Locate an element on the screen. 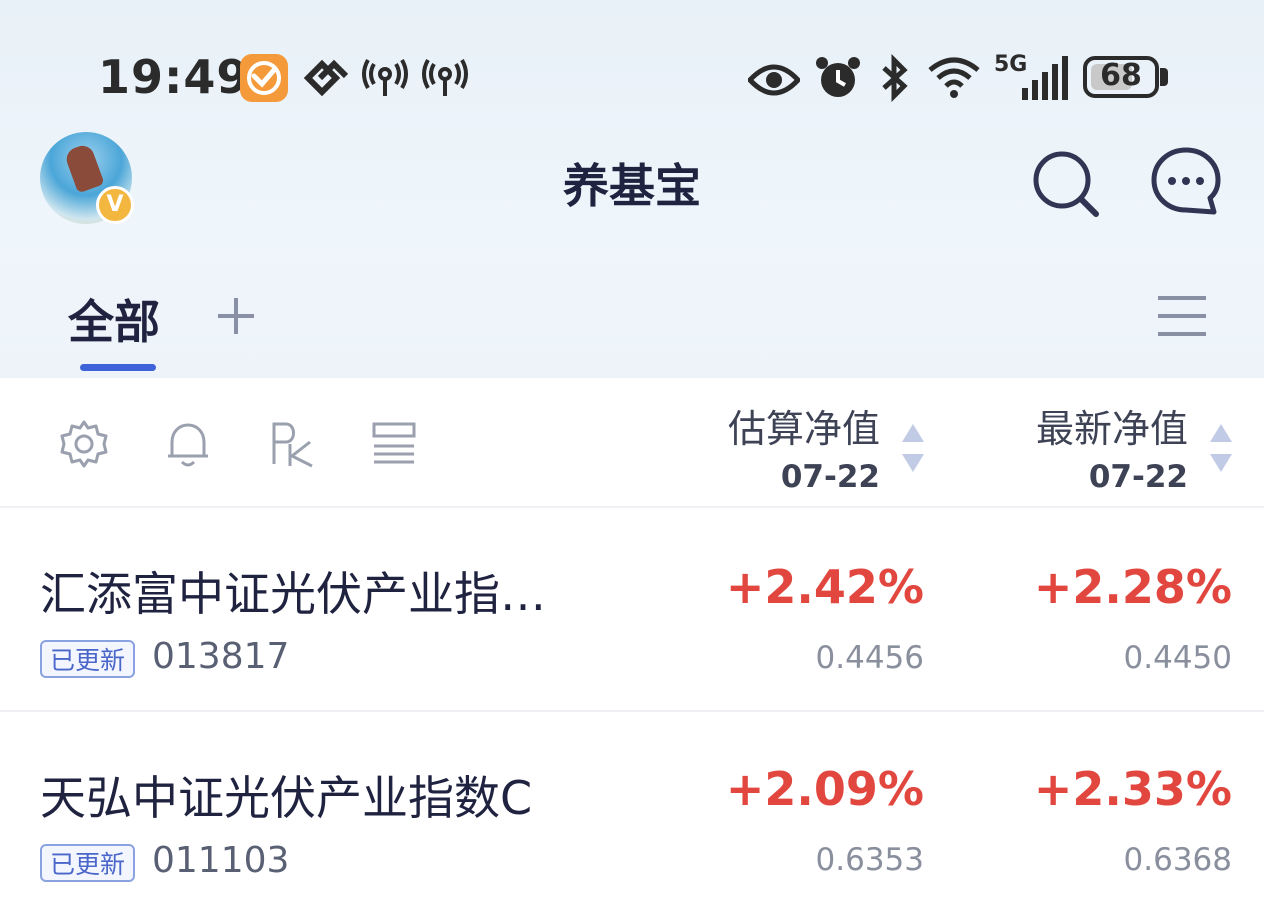  list-view-icon is located at coordinates (394, 444).